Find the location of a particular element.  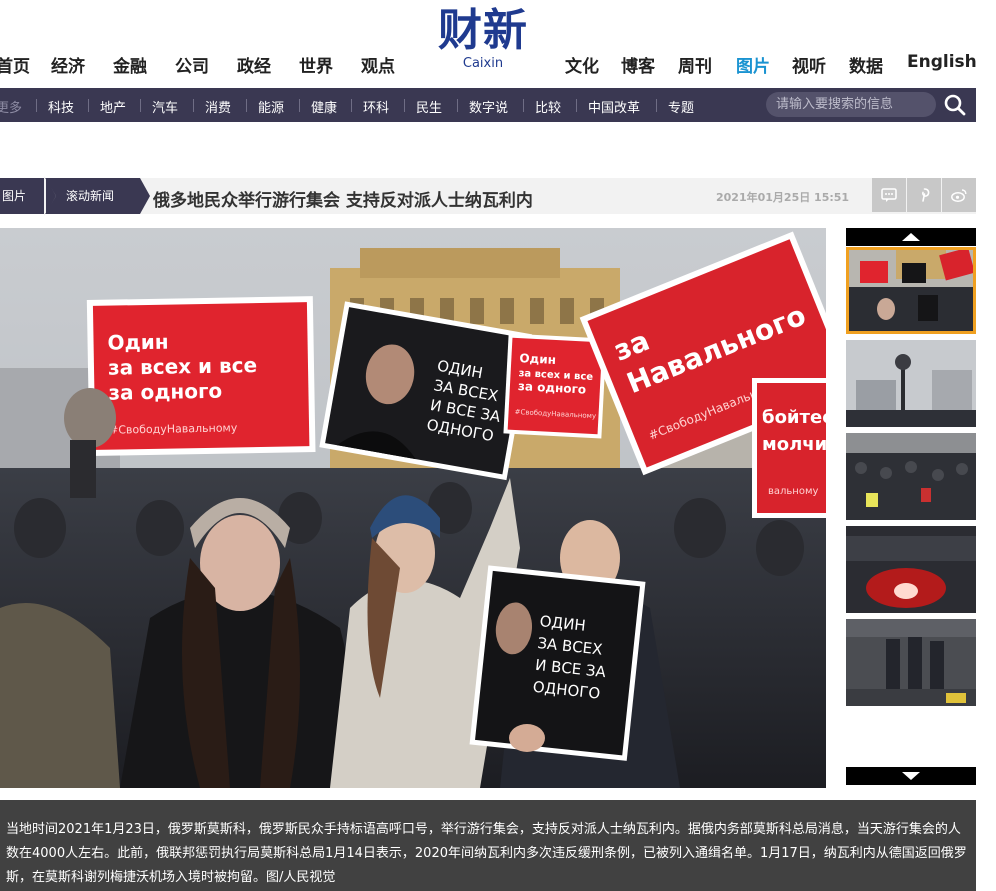

article-title: 俄多地民众举行游行集会 支持反对派人士纳瓦利内 is located at coordinates (343, 201).